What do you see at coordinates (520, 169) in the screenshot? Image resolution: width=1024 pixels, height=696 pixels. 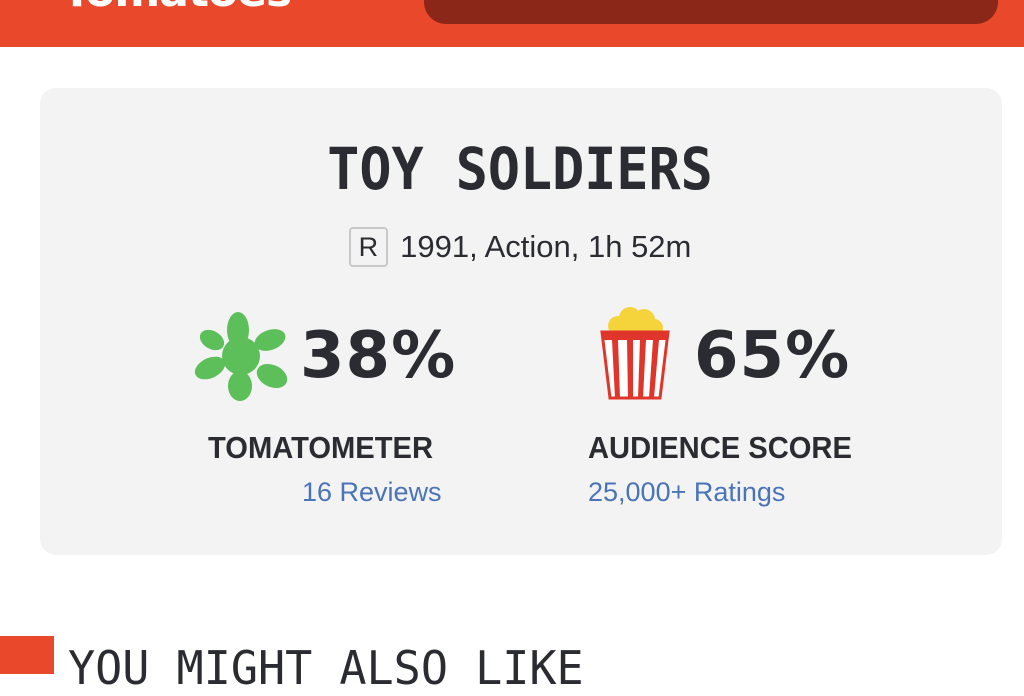 I see `movie-title: TOY SOLDIERS` at bounding box center [520, 169].